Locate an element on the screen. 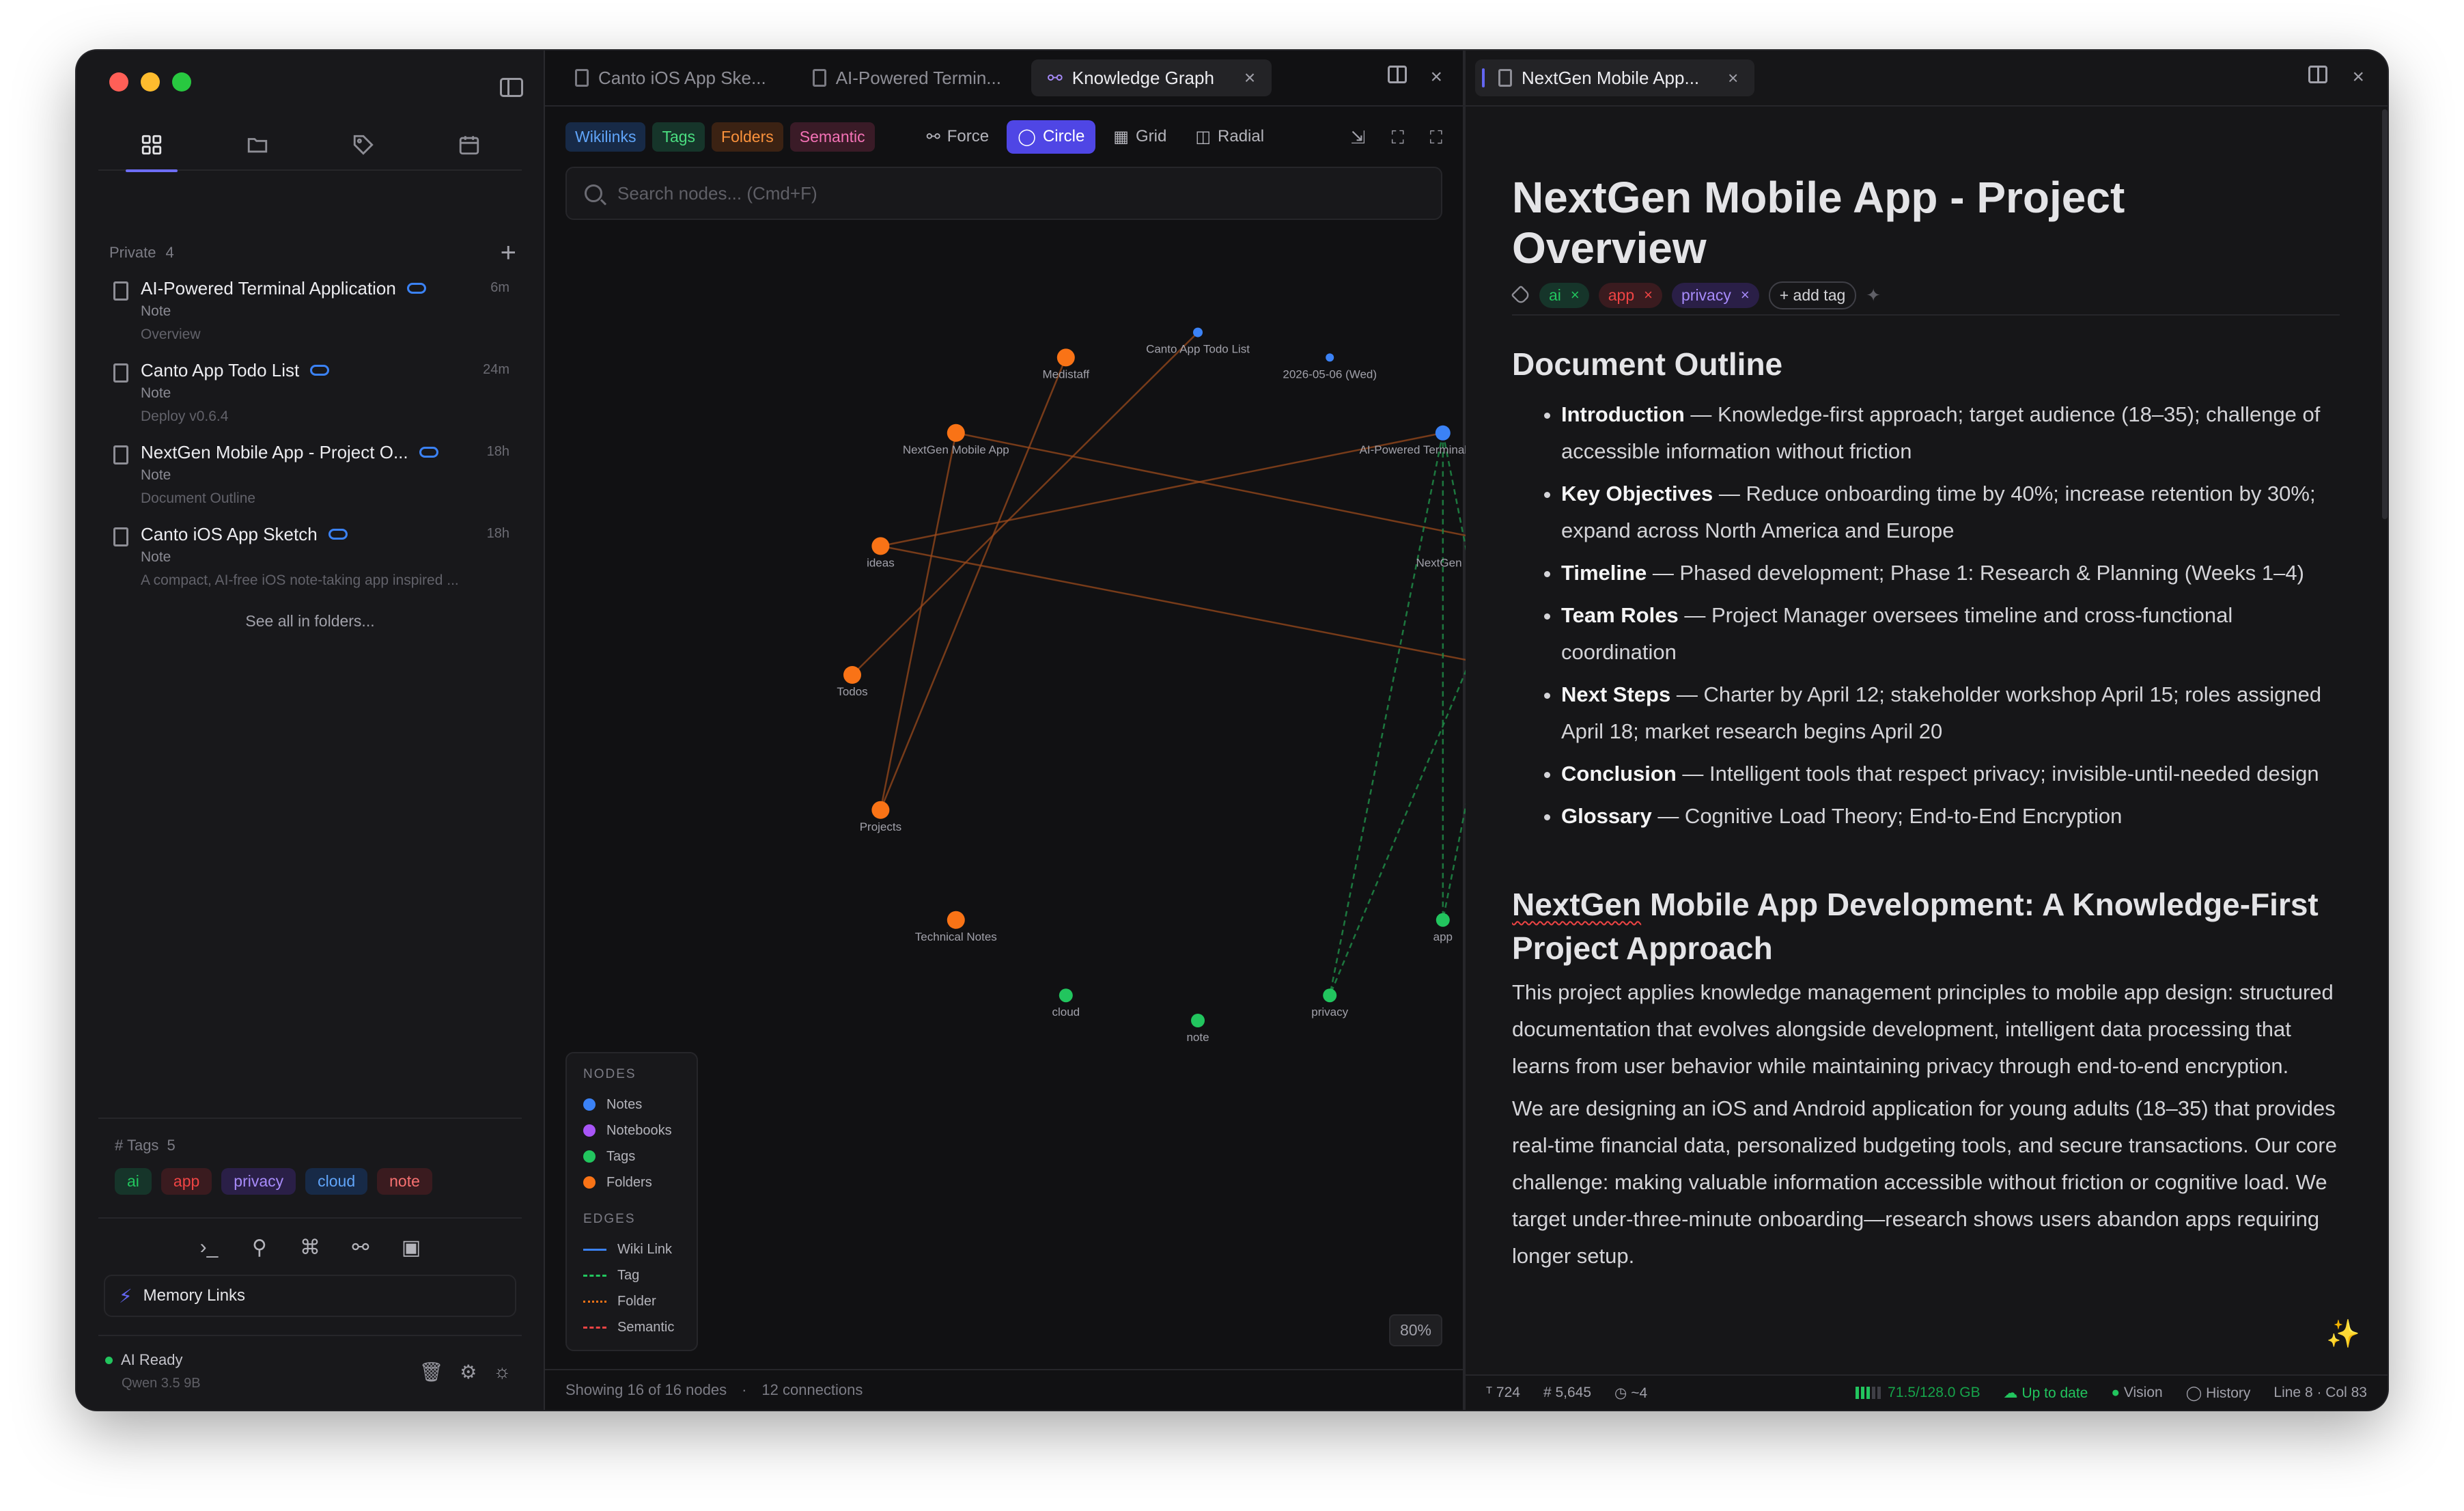  graph-share-icon: ⚯ is located at coordinates (360, 1248).